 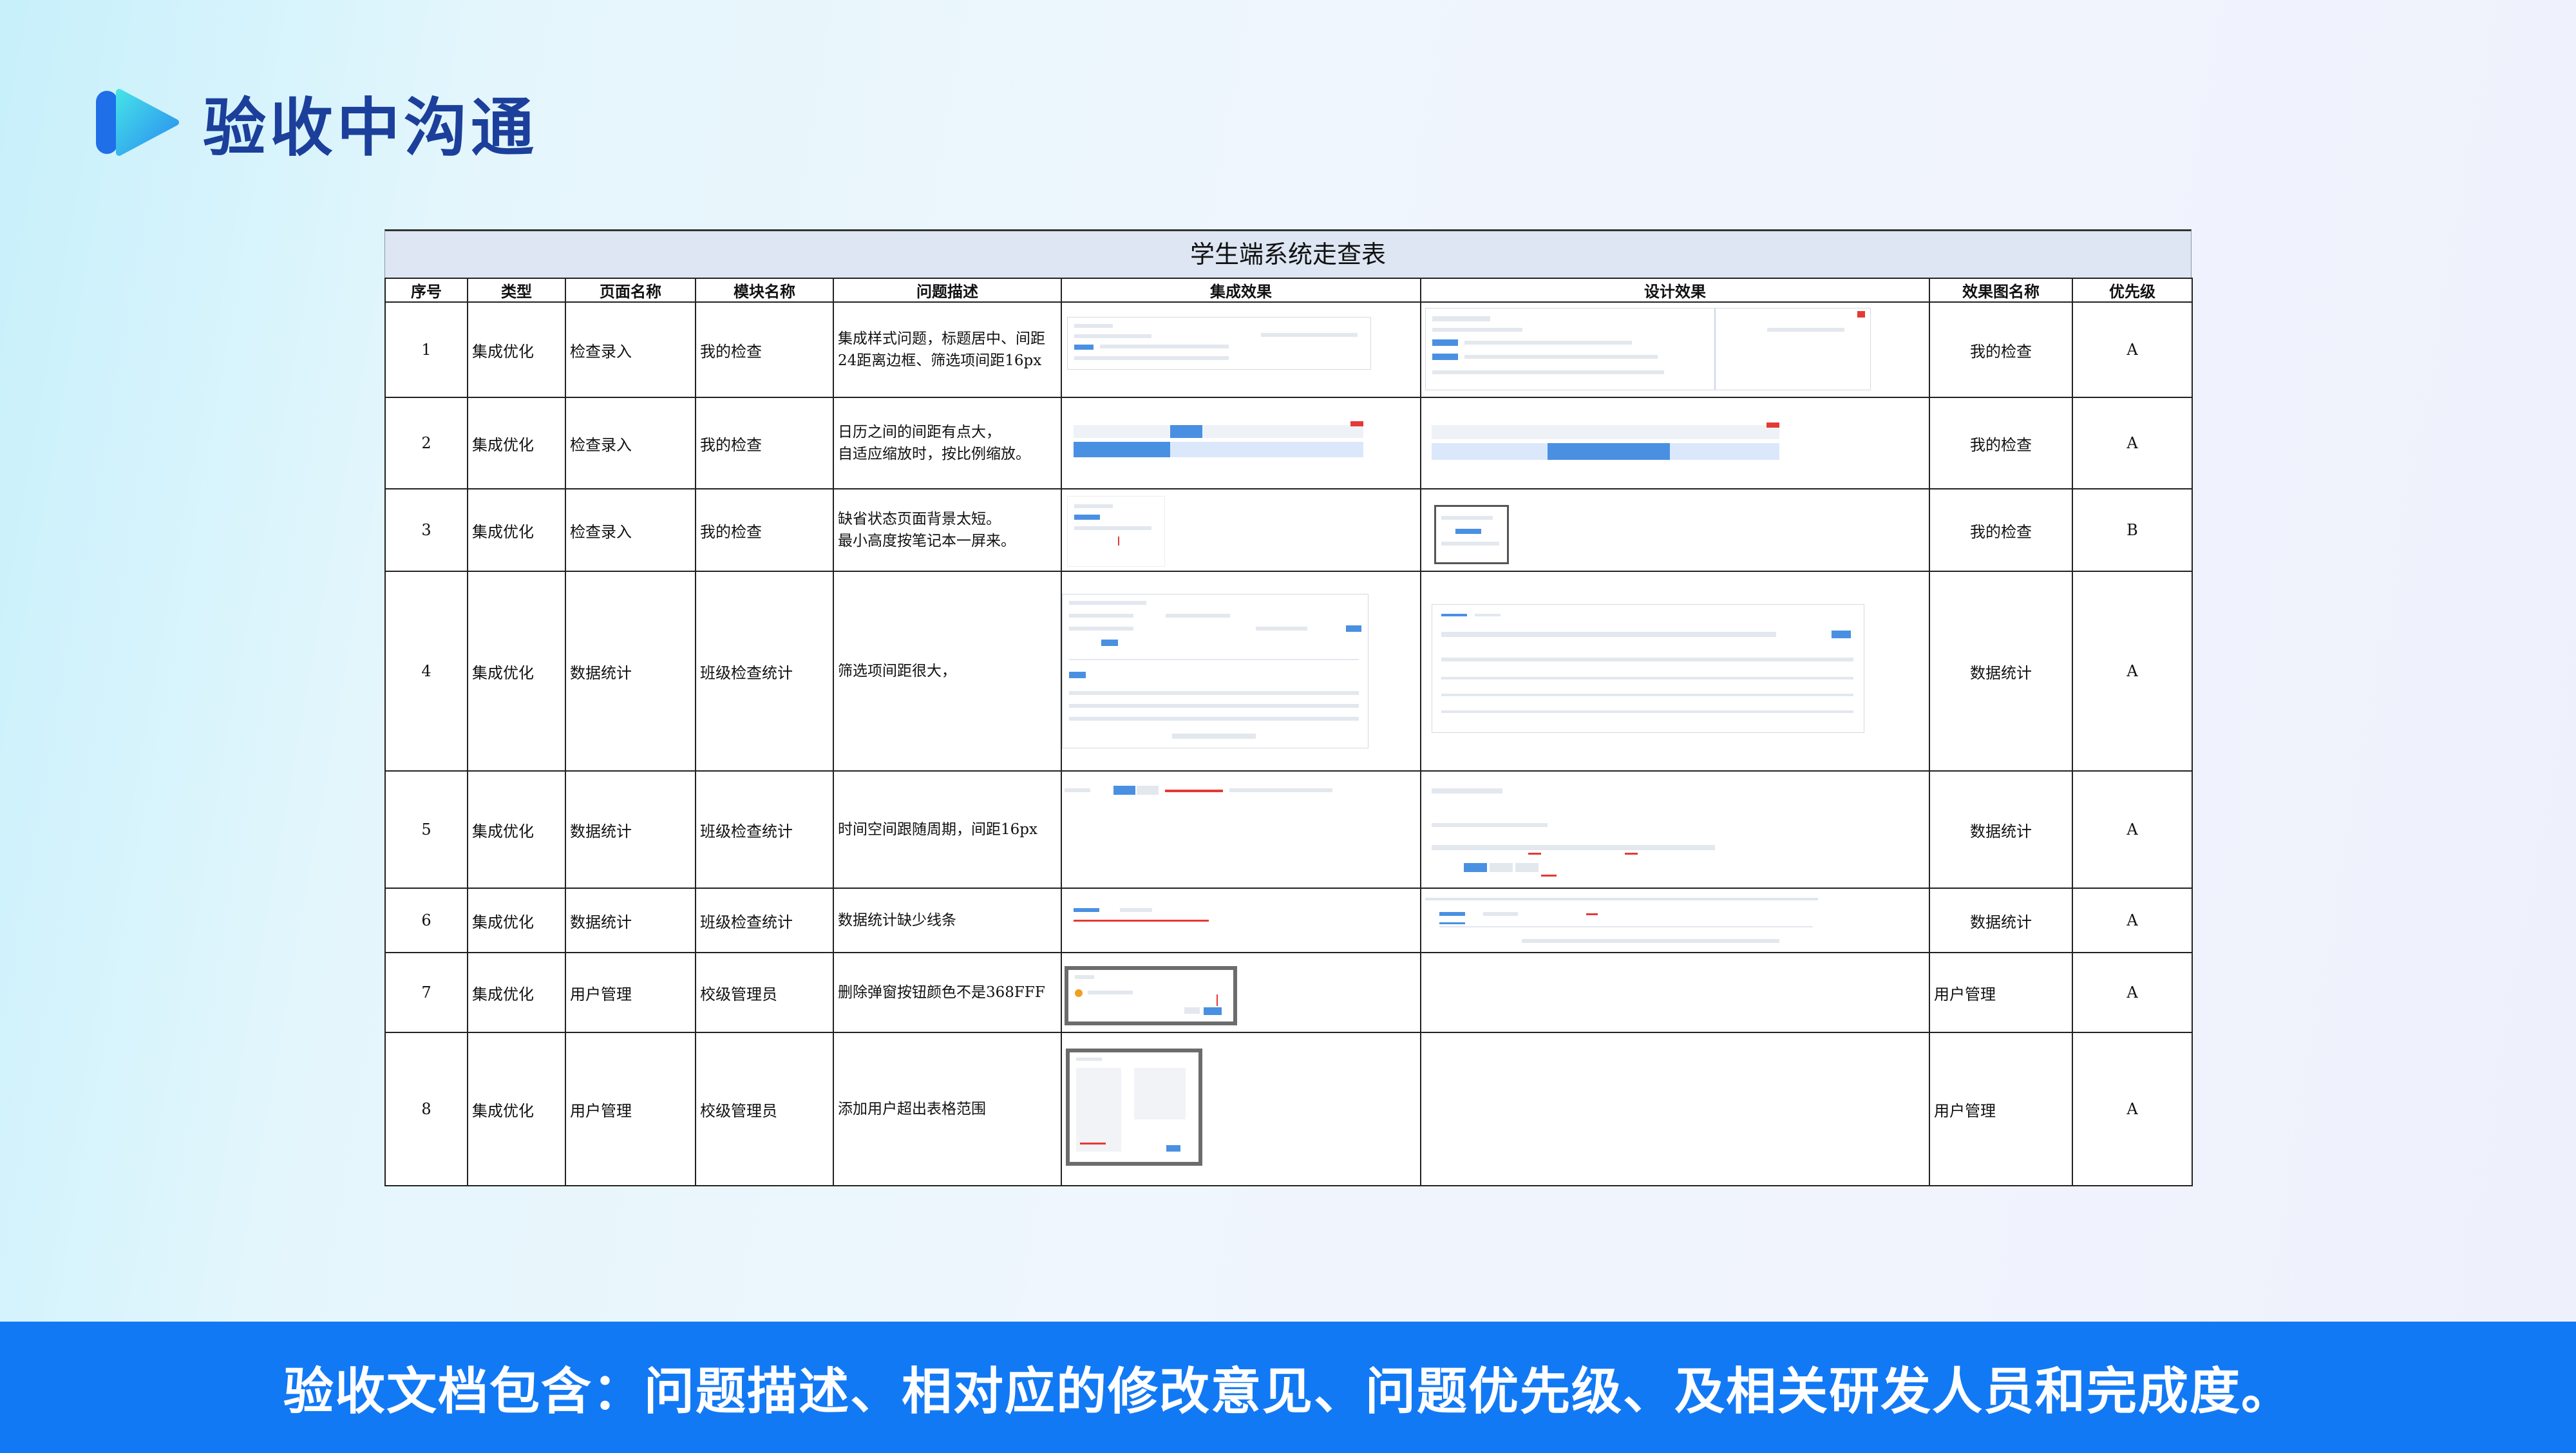 I want to click on cell-desc: 删除弹窗按钮颜色不是368FFF, so click(x=947, y=992).